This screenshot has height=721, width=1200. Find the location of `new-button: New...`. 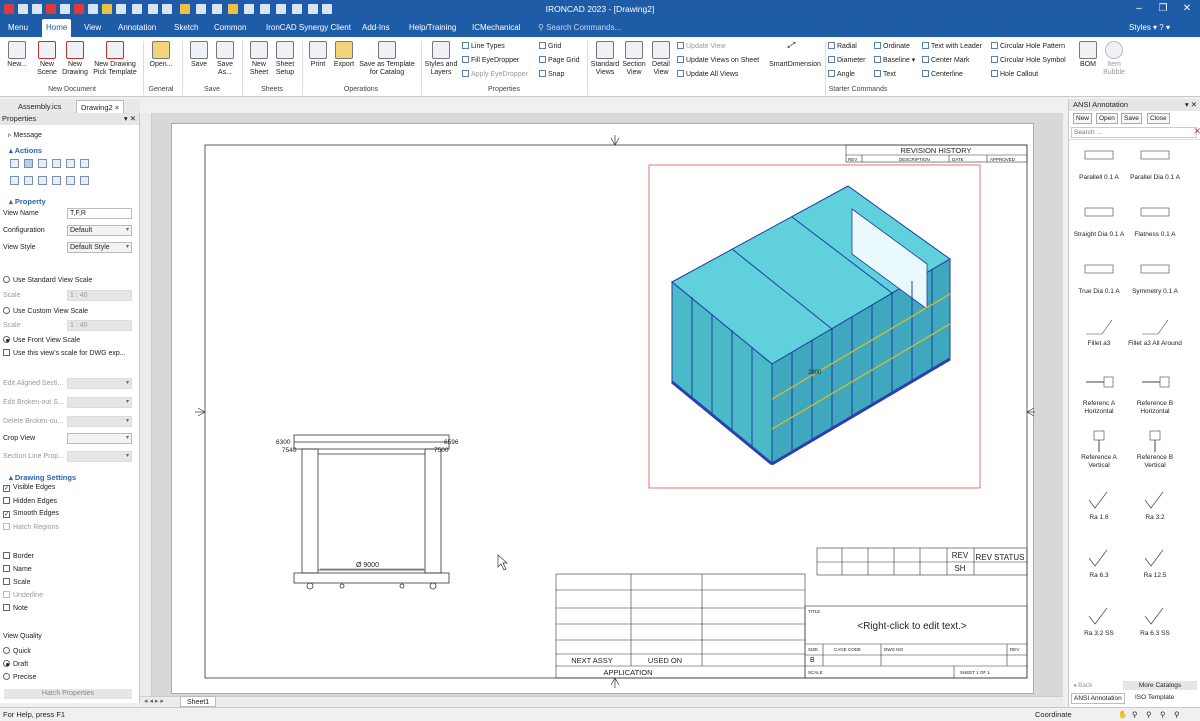

new-button: New... is located at coordinates (17, 55).